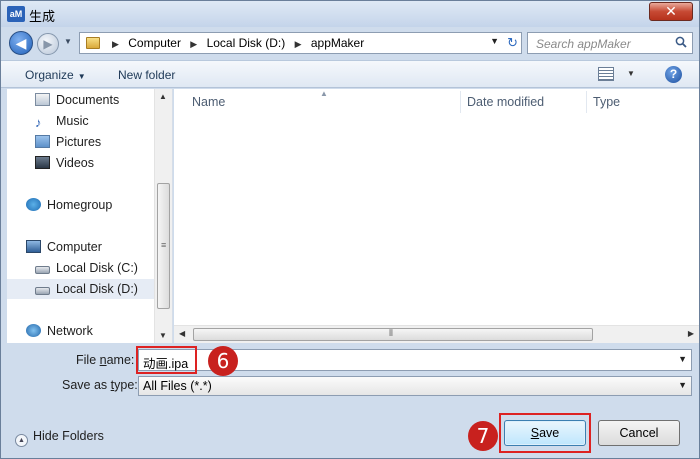 The width and height of the screenshot is (700, 459). Describe the element at coordinates (681, 42) in the screenshot. I see `search-icon` at that location.